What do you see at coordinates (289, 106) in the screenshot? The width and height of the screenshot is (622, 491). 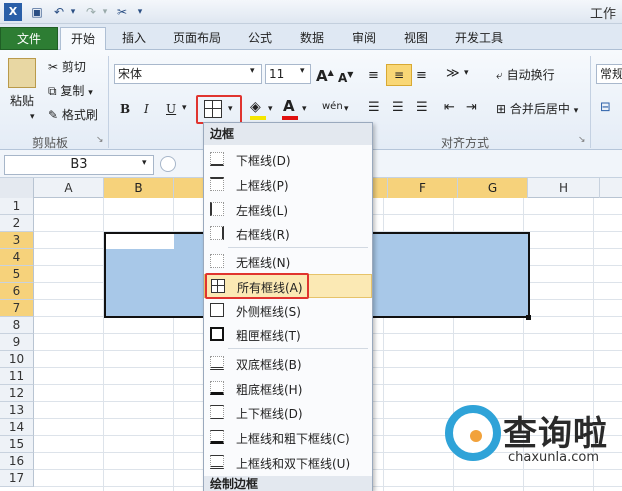 I see `font-color-button: A` at bounding box center [289, 106].